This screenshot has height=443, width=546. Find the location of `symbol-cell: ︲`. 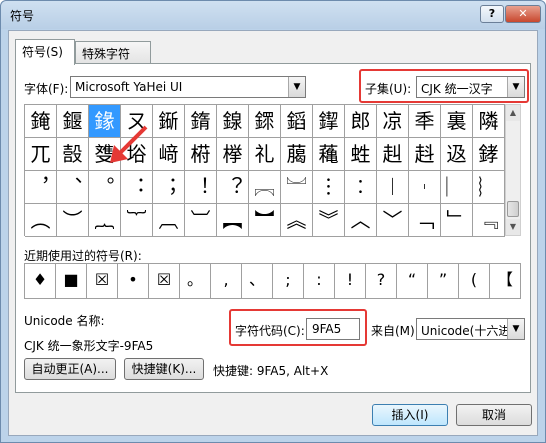

symbol-cell: ︲ is located at coordinates (425, 187).